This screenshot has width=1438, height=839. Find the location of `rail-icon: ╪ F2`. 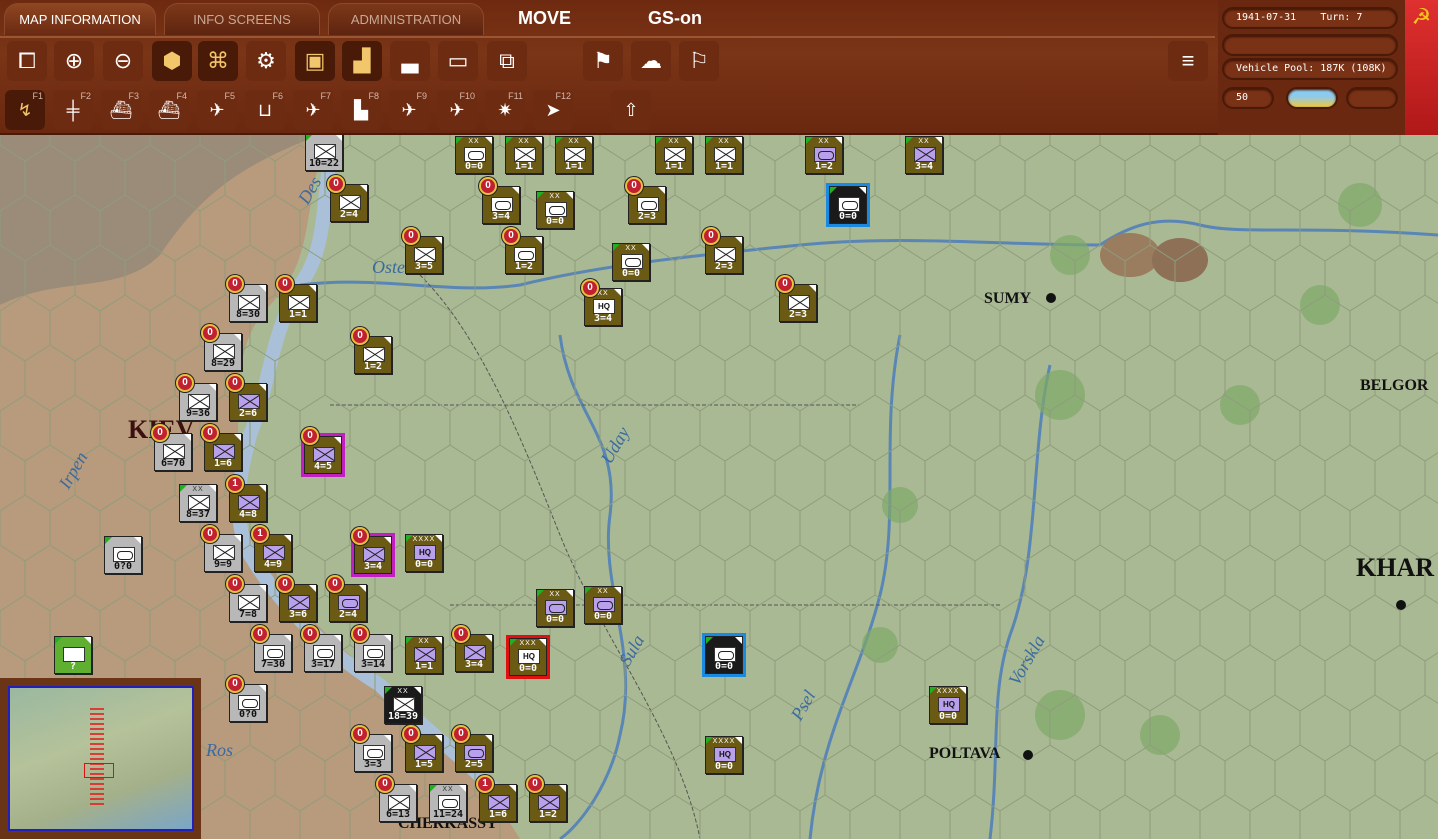

rail-icon: ╪ F2 is located at coordinates (73, 110).